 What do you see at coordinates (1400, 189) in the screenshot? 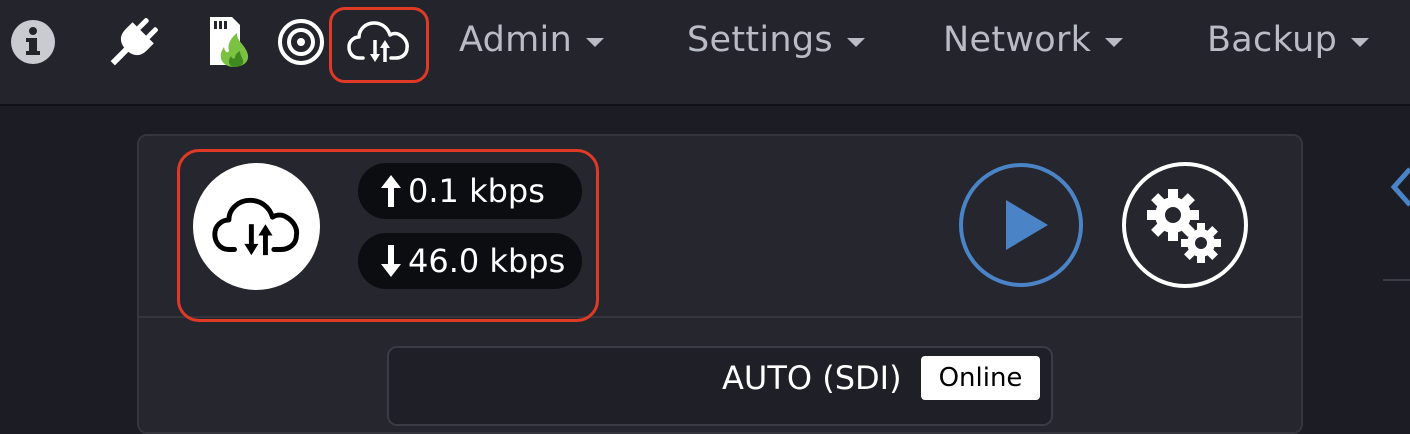
I see `chevron-left-icon` at bounding box center [1400, 189].